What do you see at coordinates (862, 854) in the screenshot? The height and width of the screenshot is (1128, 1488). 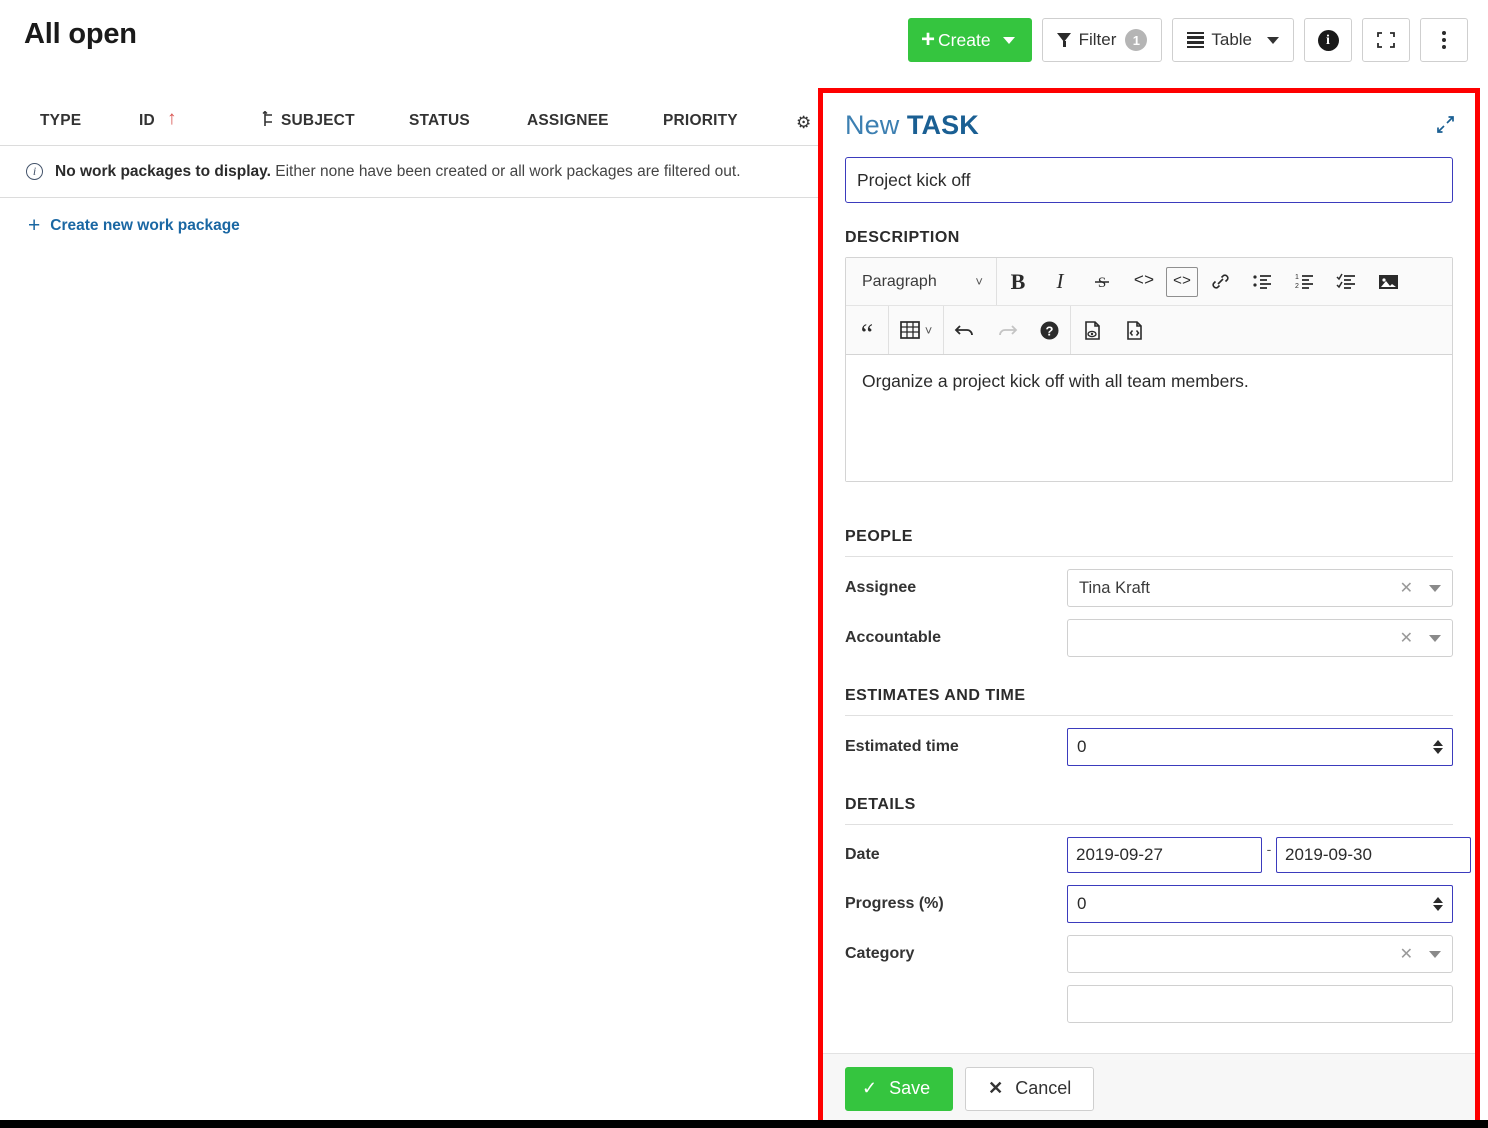 I see `date-label: Date` at bounding box center [862, 854].